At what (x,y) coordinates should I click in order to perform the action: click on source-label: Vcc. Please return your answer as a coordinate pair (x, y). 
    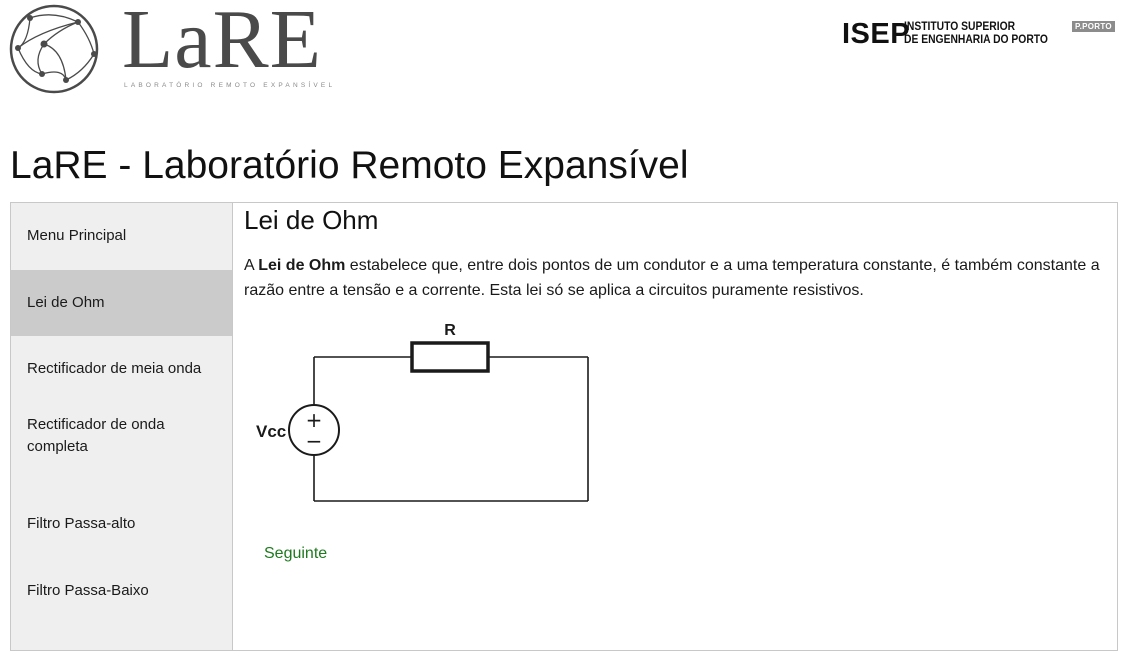
    Looking at the image, I should click on (271, 431).